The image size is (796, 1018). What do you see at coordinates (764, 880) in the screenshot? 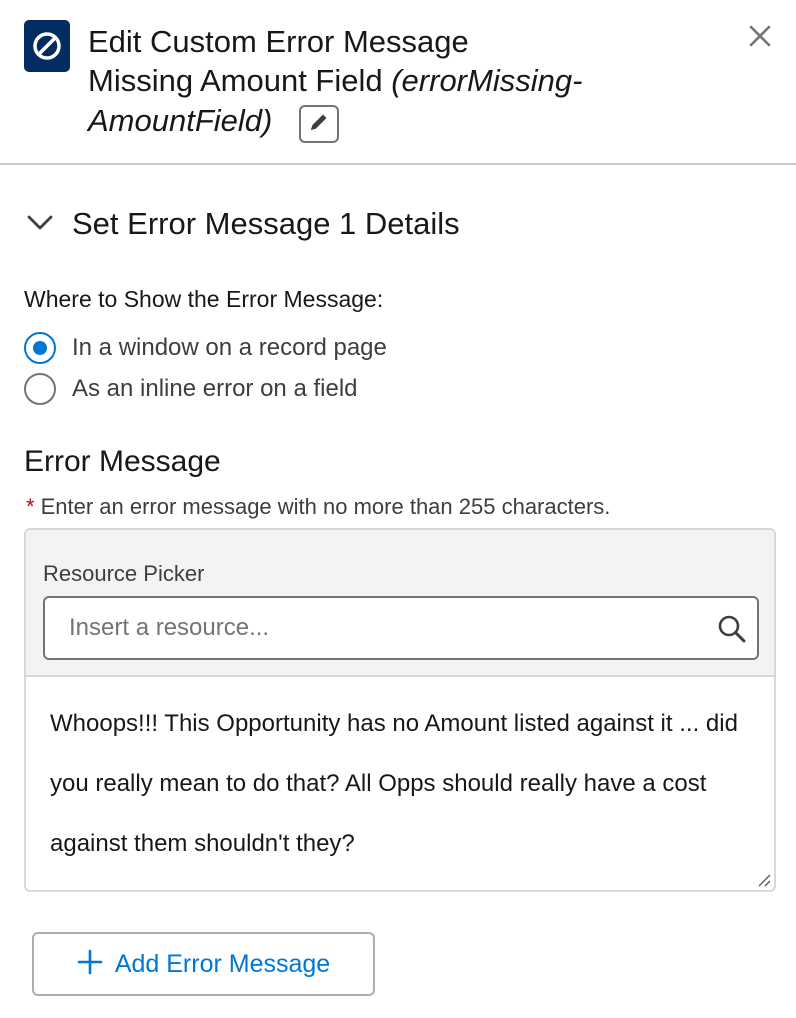
I see `resize-handle-icon` at bounding box center [764, 880].